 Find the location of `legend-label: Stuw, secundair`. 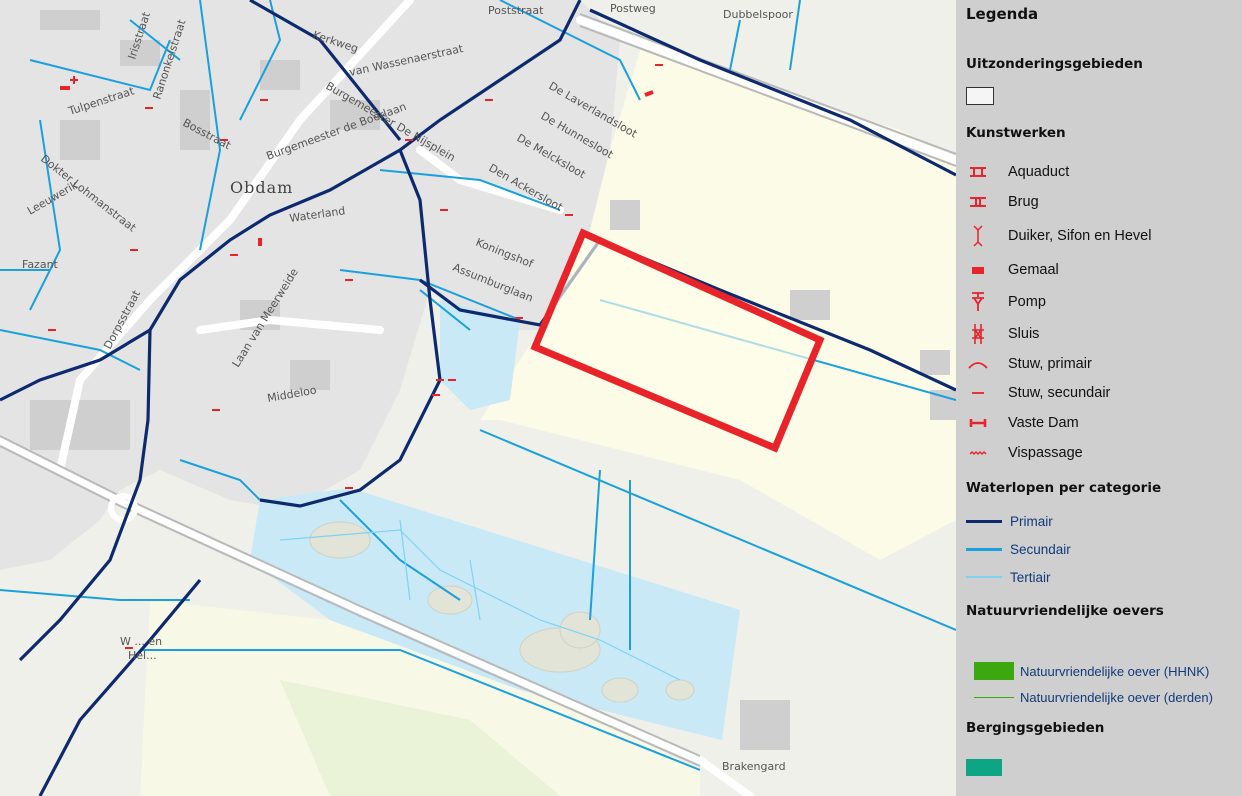

legend-label: Stuw, secundair is located at coordinates (1059, 393).